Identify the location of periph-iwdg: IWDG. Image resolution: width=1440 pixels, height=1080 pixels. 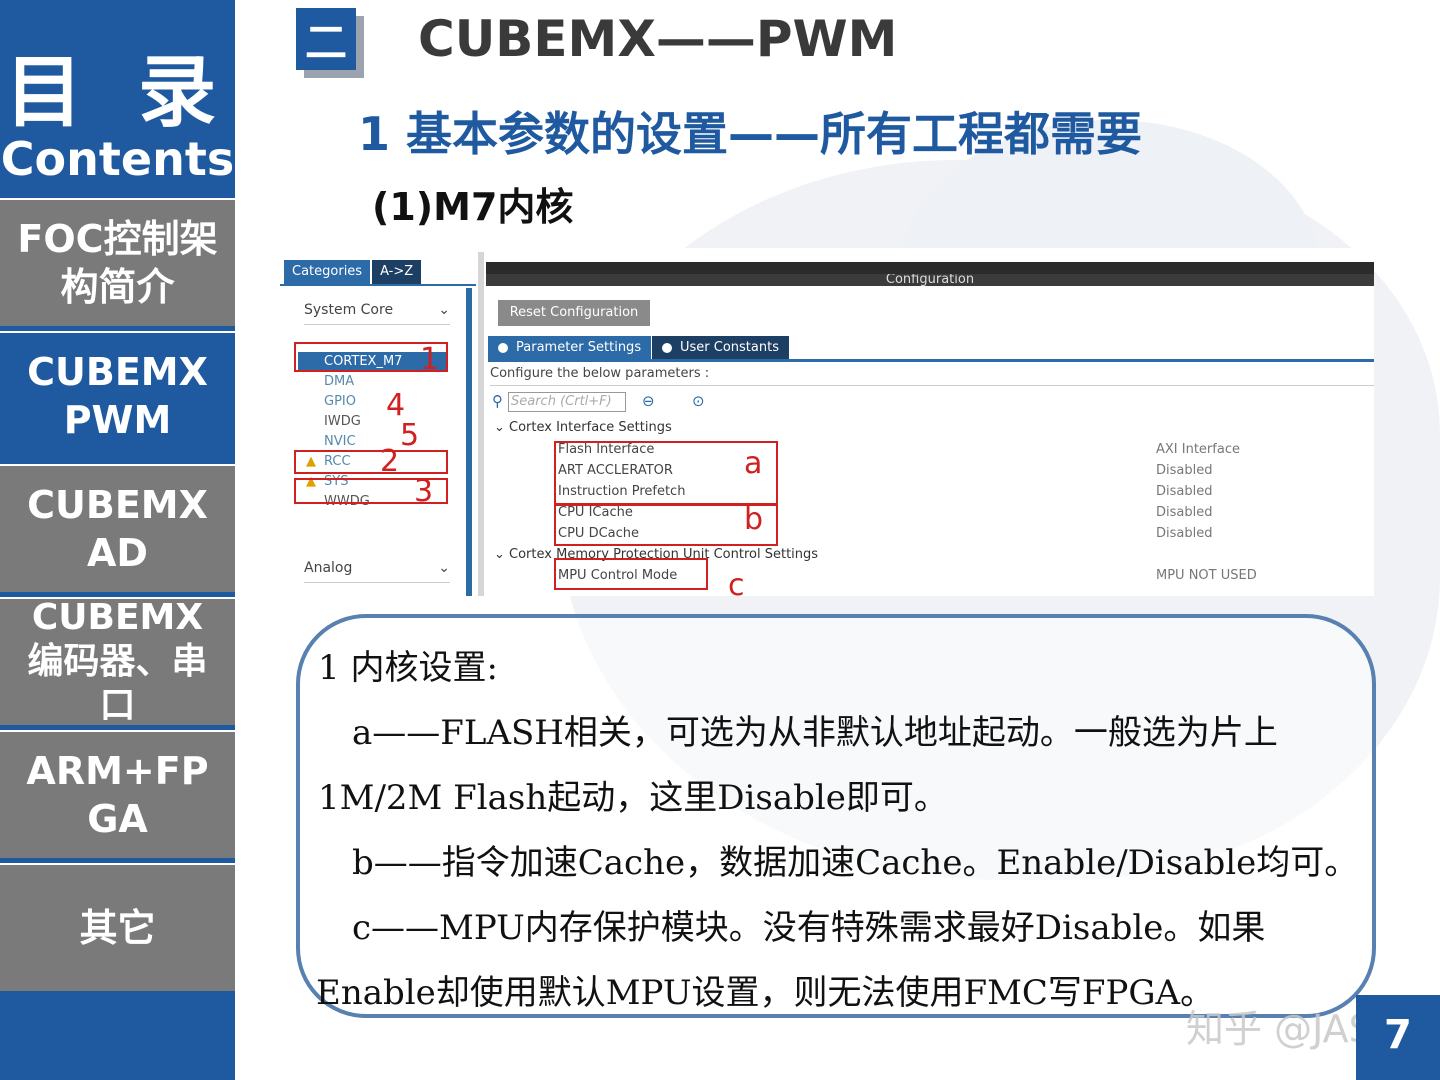
(342, 421).